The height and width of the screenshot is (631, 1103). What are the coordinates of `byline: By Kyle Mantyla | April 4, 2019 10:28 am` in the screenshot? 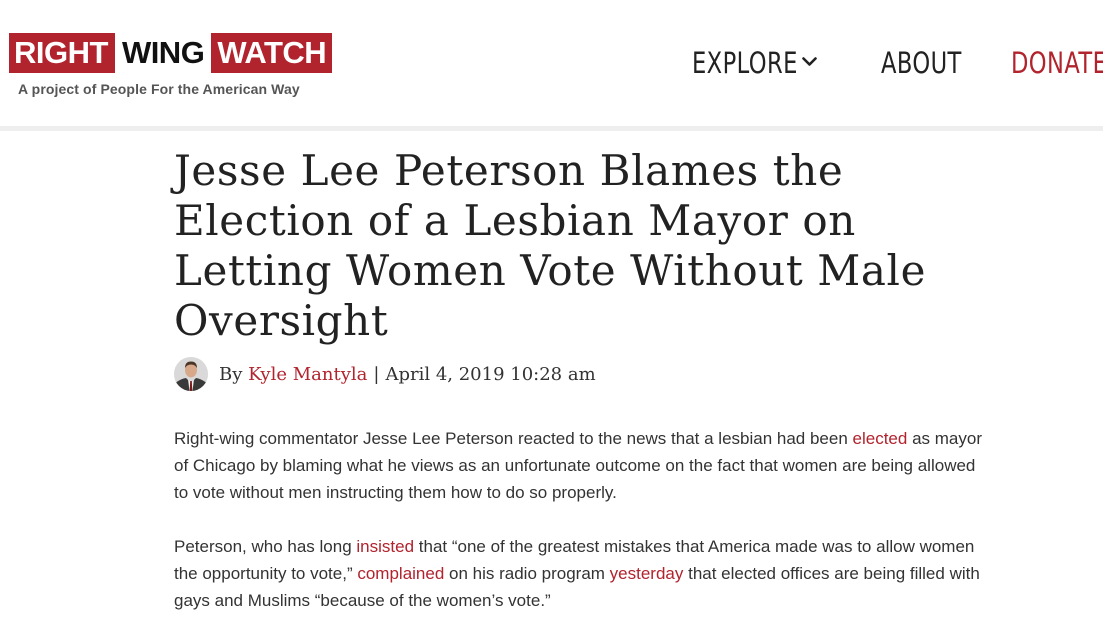 It's located at (579, 374).